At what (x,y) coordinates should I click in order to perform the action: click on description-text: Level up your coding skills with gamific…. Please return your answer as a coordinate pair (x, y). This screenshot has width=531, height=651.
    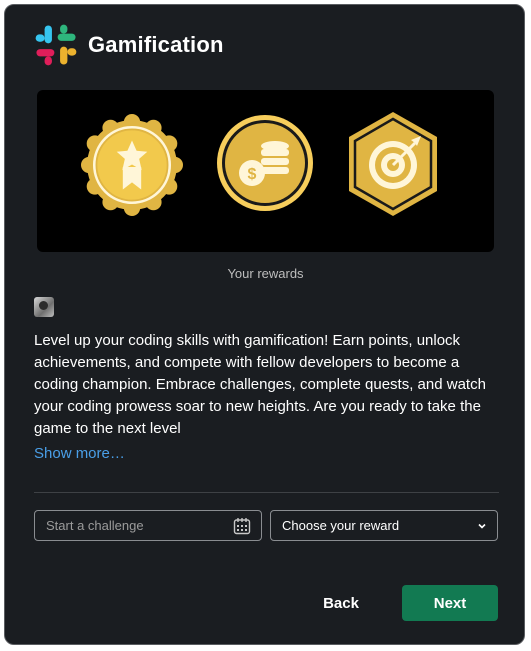
    Looking at the image, I should click on (260, 384).